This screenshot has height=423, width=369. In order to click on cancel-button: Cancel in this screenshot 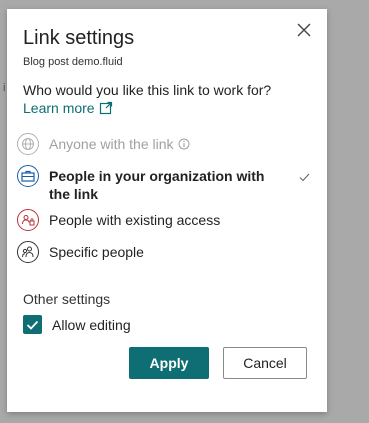, I will do `click(265, 363)`.